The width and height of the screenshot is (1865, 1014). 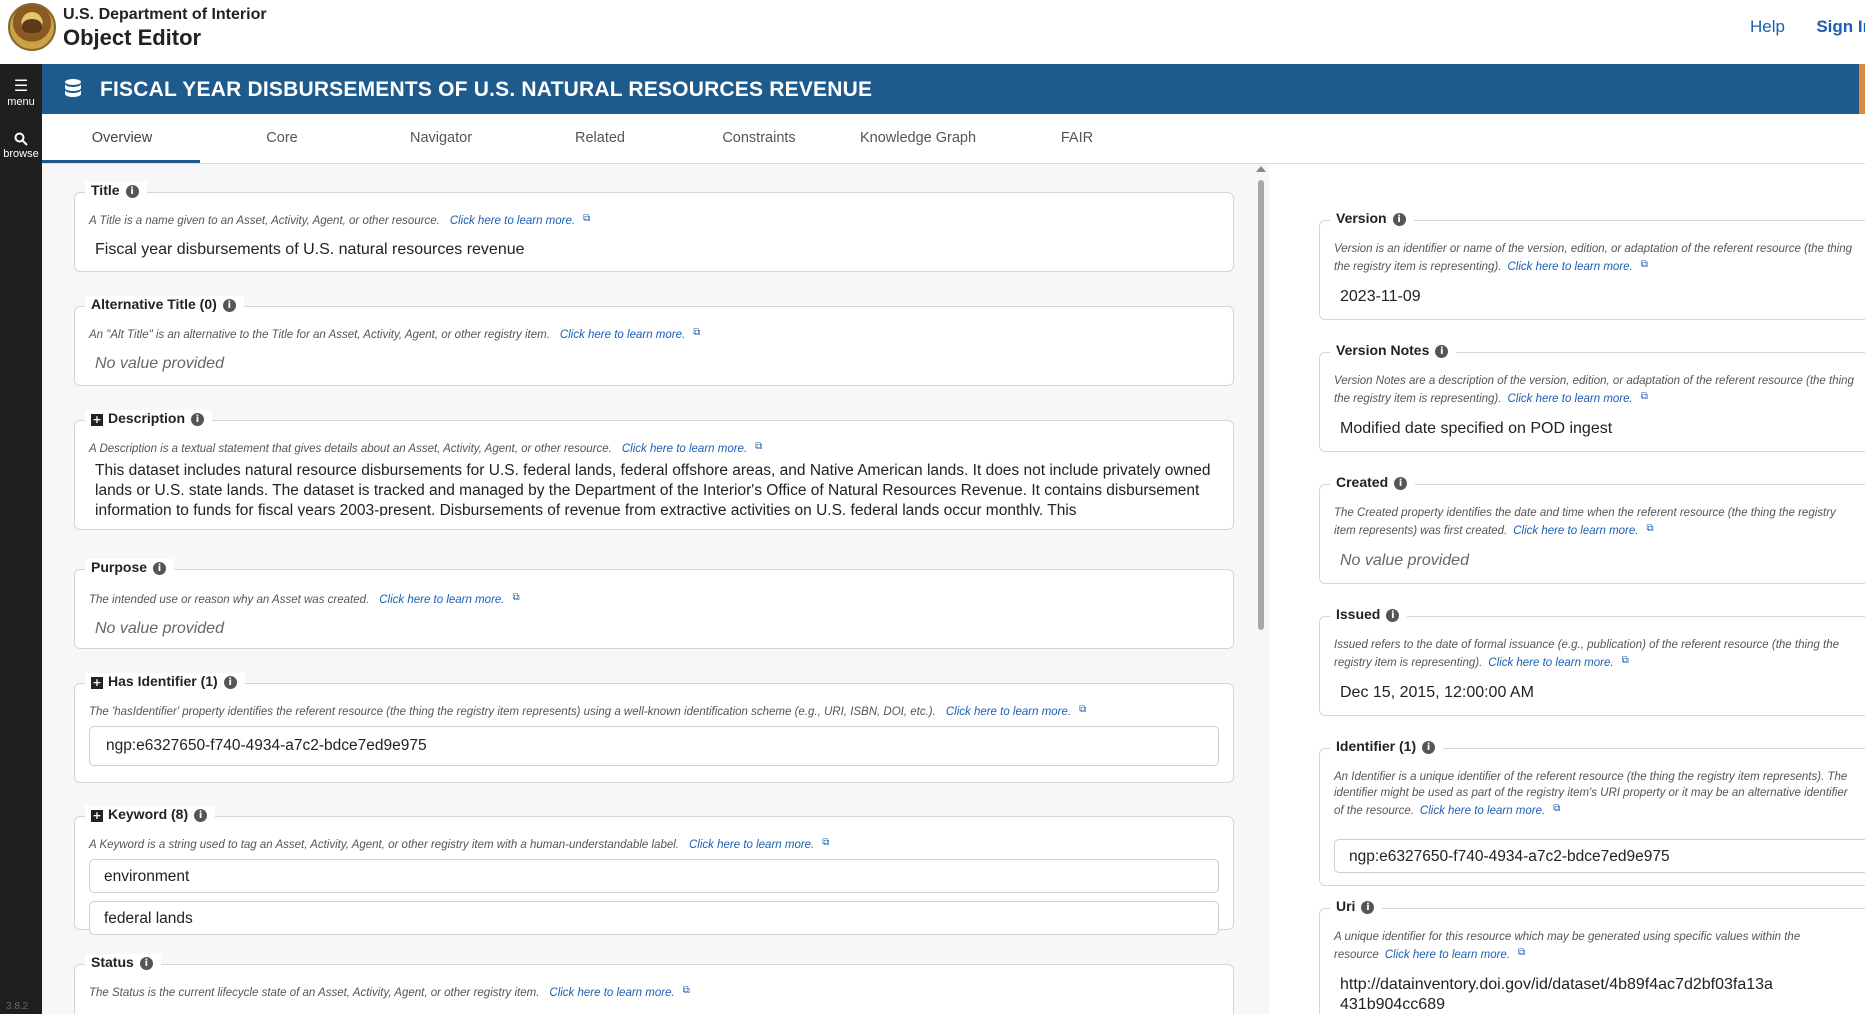 What do you see at coordinates (121, 161) in the screenshot?
I see `active-tab-indicator` at bounding box center [121, 161].